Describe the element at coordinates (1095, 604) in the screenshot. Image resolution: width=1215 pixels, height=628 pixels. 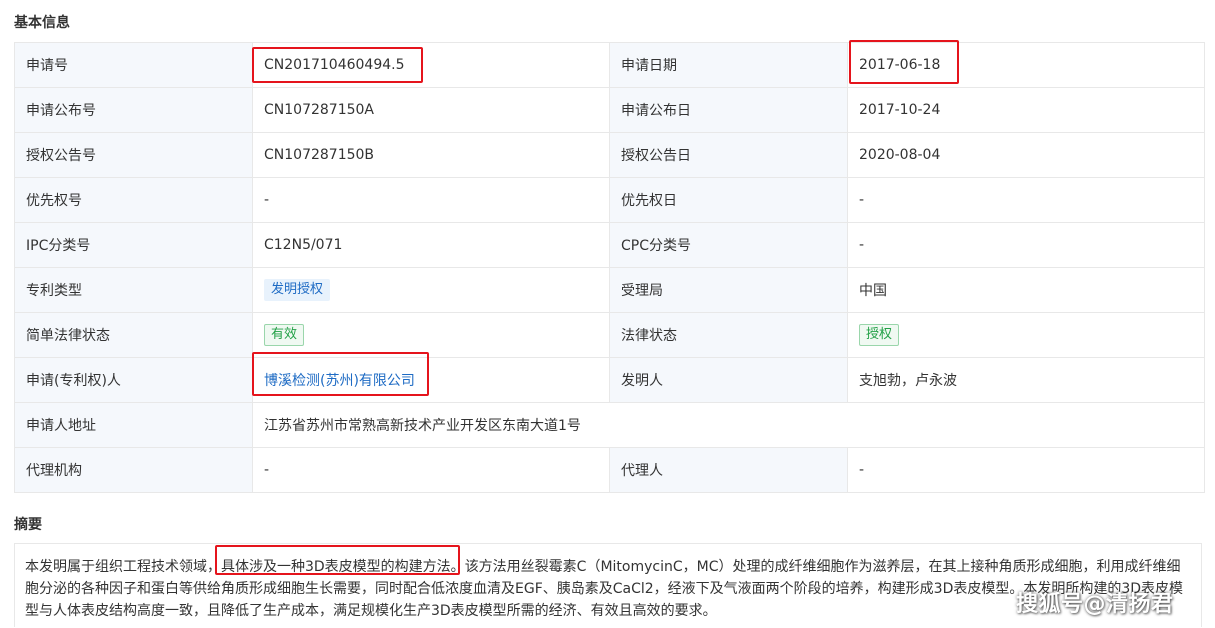
I see `watermark-text: 搜狐号@清扬君` at that location.